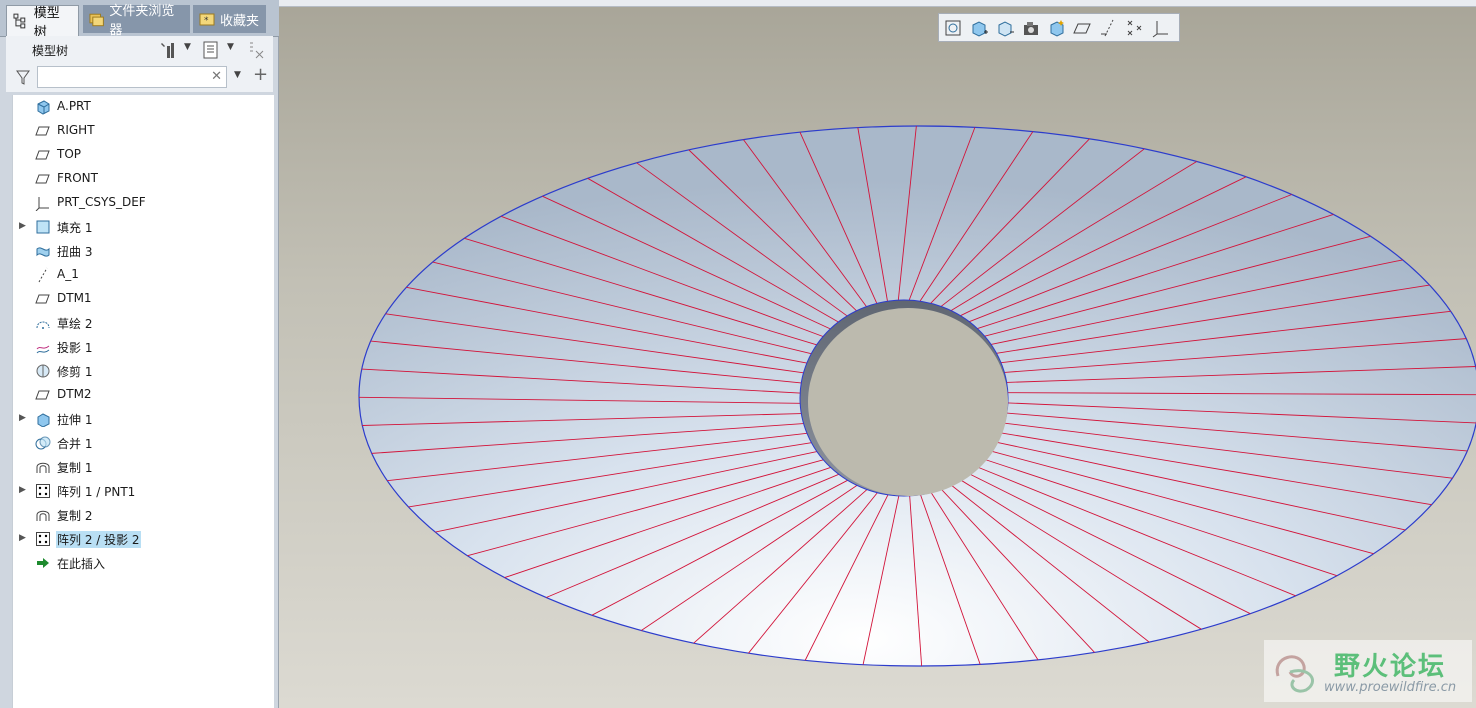  I want to click on saved-views-icon, so click(1057, 28).